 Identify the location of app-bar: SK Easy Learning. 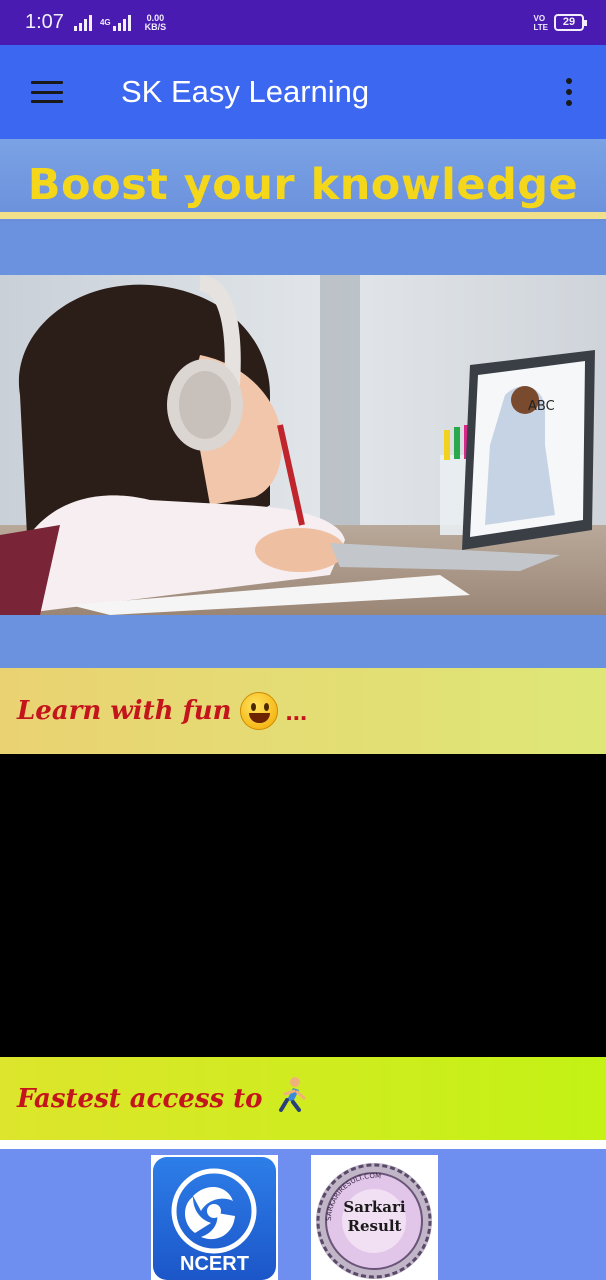
(303, 92).